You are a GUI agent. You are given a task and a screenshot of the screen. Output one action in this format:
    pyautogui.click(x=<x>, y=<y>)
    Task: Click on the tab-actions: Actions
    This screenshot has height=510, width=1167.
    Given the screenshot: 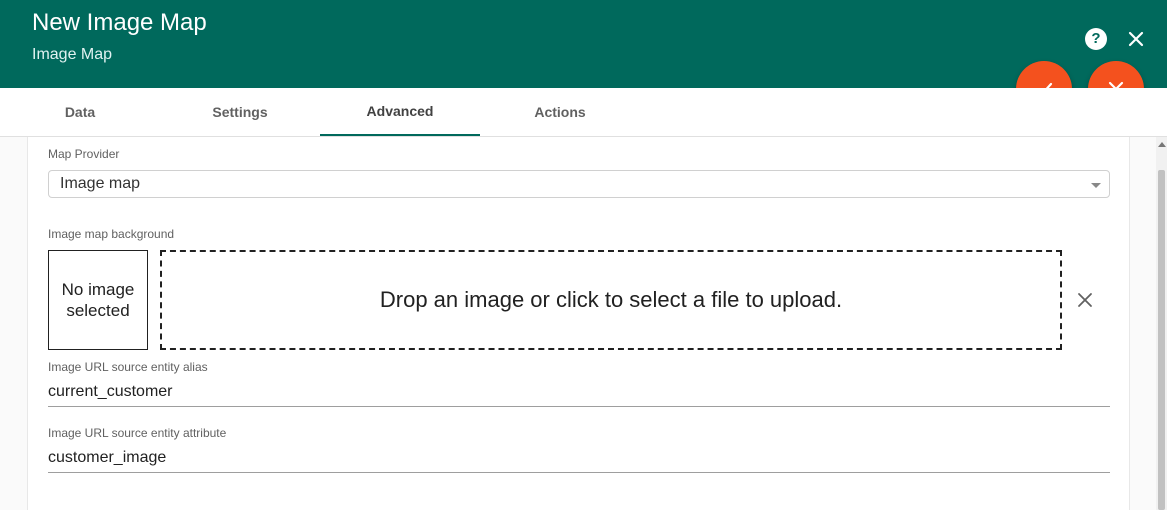 What is the action you would take?
    pyautogui.click(x=560, y=112)
    